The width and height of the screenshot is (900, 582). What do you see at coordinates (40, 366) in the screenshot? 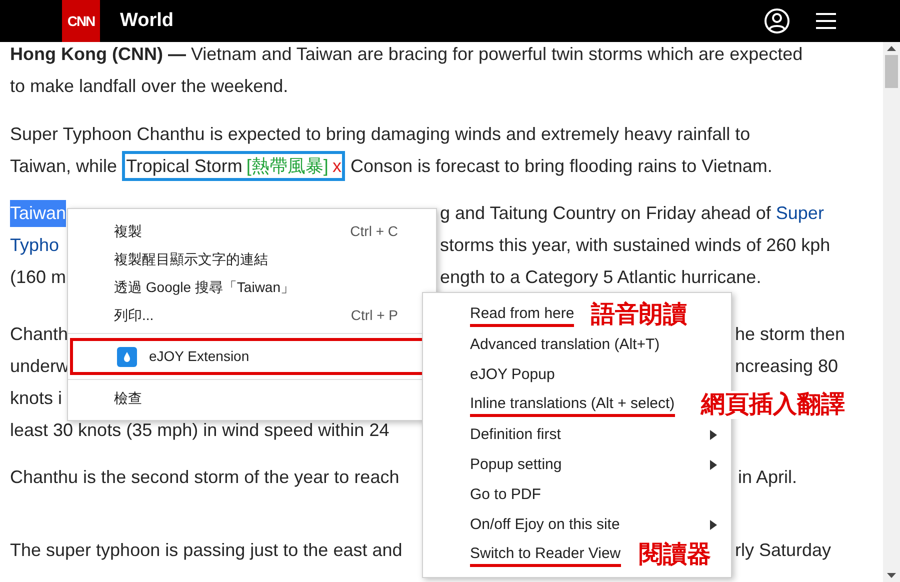
I see `article-text: underw` at bounding box center [40, 366].